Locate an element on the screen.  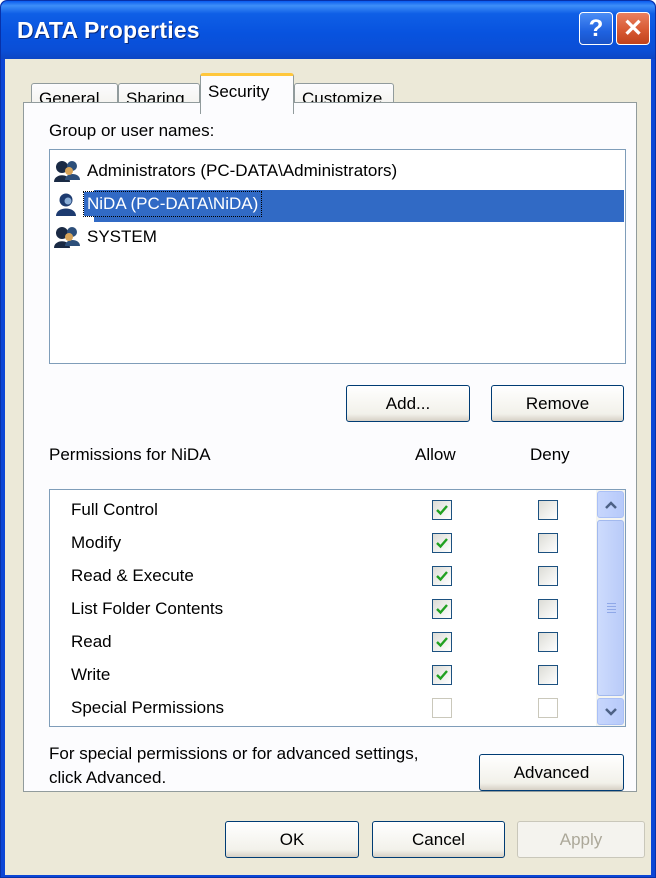
cancel-button-label: Cancel is located at coordinates (438, 839).